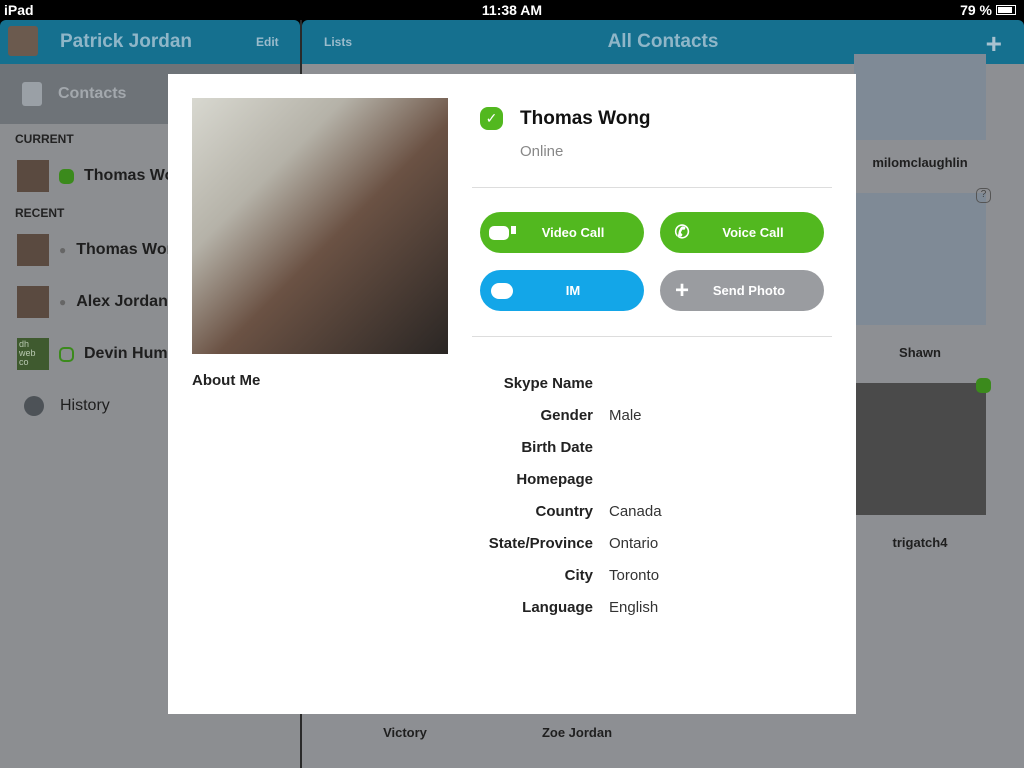 Image resolution: width=1024 pixels, height=768 pixels. I want to click on field-label: Homepage, so click(554, 479).